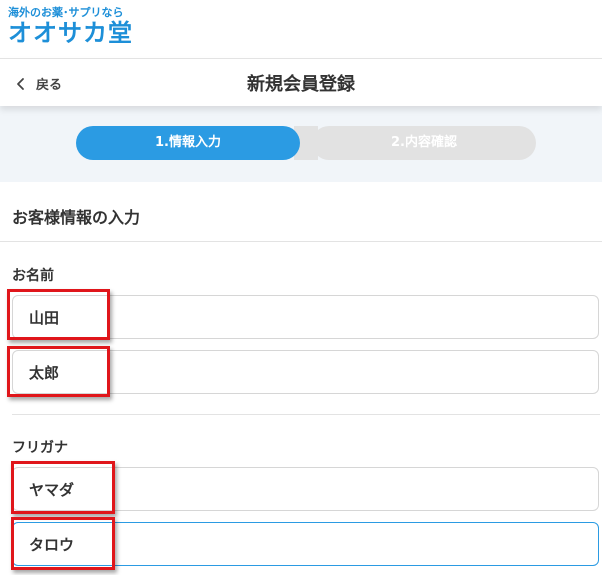 The width and height of the screenshot is (602, 575). What do you see at coordinates (301, 144) in the screenshot?
I see `progress-steps: 1.情報入力 2.内容確認` at bounding box center [301, 144].